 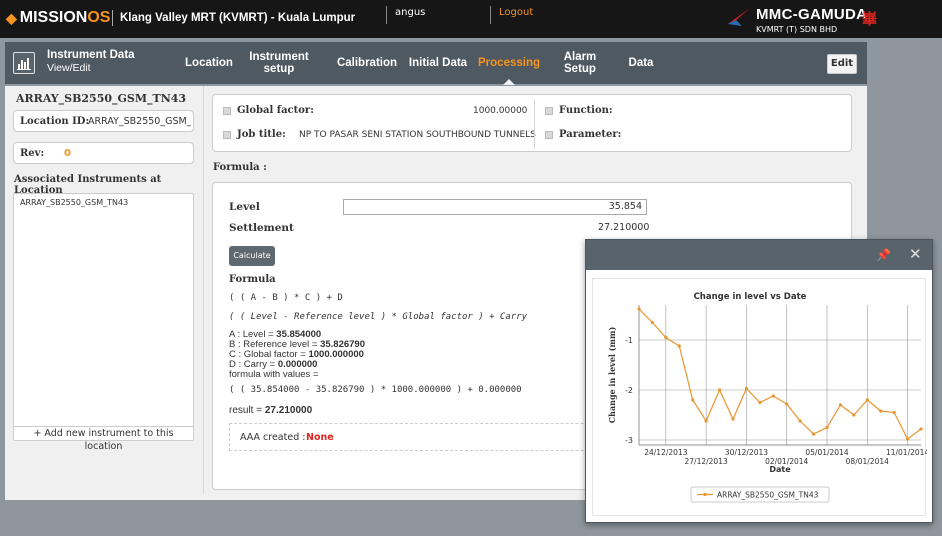 What do you see at coordinates (580, 63) in the screenshot?
I see `tab-alarm-setup: Alarm Setup` at bounding box center [580, 63].